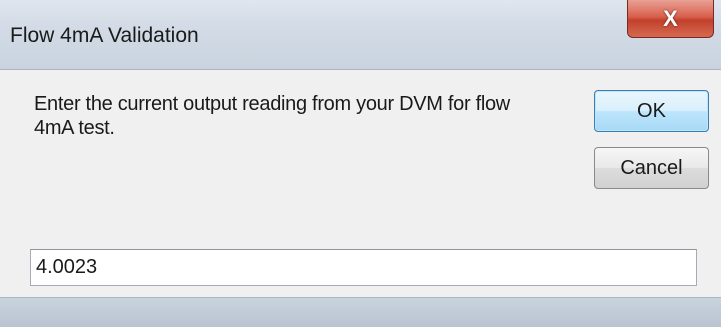  What do you see at coordinates (104, 35) in the screenshot?
I see `window-title: Flow 4mA Validation` at bounding box center [104, 35].